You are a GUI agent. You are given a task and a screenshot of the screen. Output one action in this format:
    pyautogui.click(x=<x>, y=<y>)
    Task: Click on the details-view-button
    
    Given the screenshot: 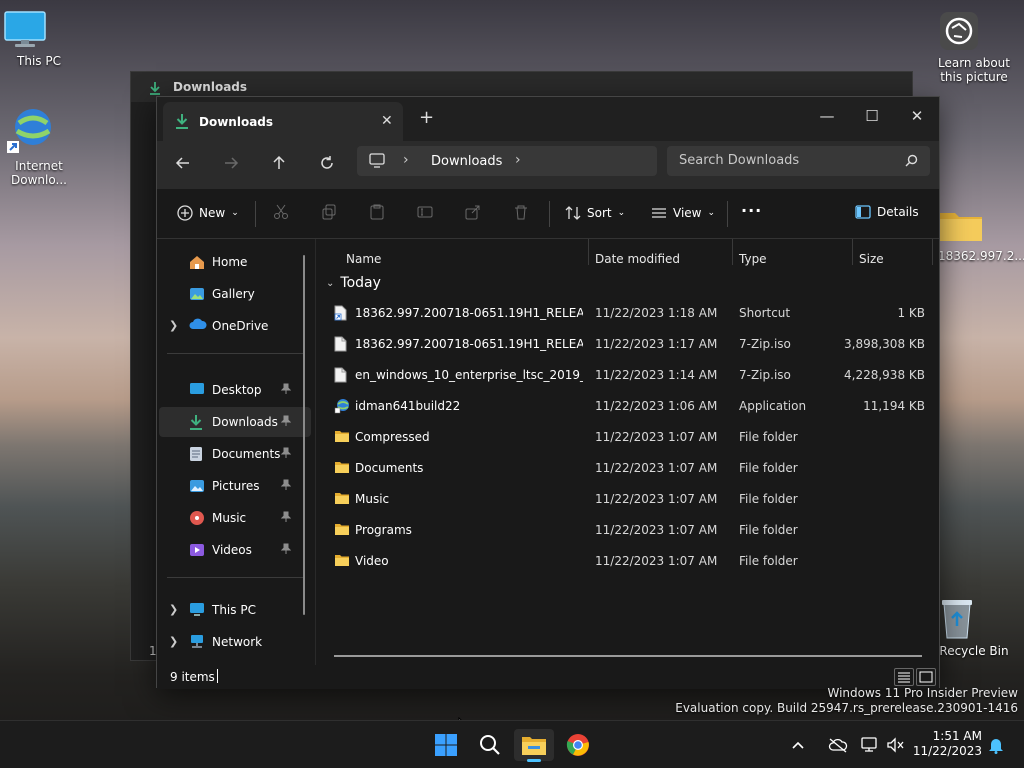 What is the action you would take?
    pyautogui.click(x=904, y=677)
    